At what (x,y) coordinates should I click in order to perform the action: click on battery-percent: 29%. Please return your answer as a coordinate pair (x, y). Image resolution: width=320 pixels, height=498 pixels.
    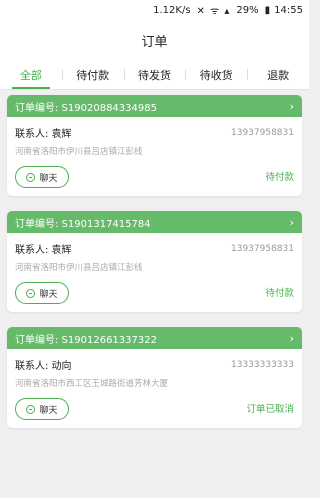
    Looking at the image, I should click on (247, 10).